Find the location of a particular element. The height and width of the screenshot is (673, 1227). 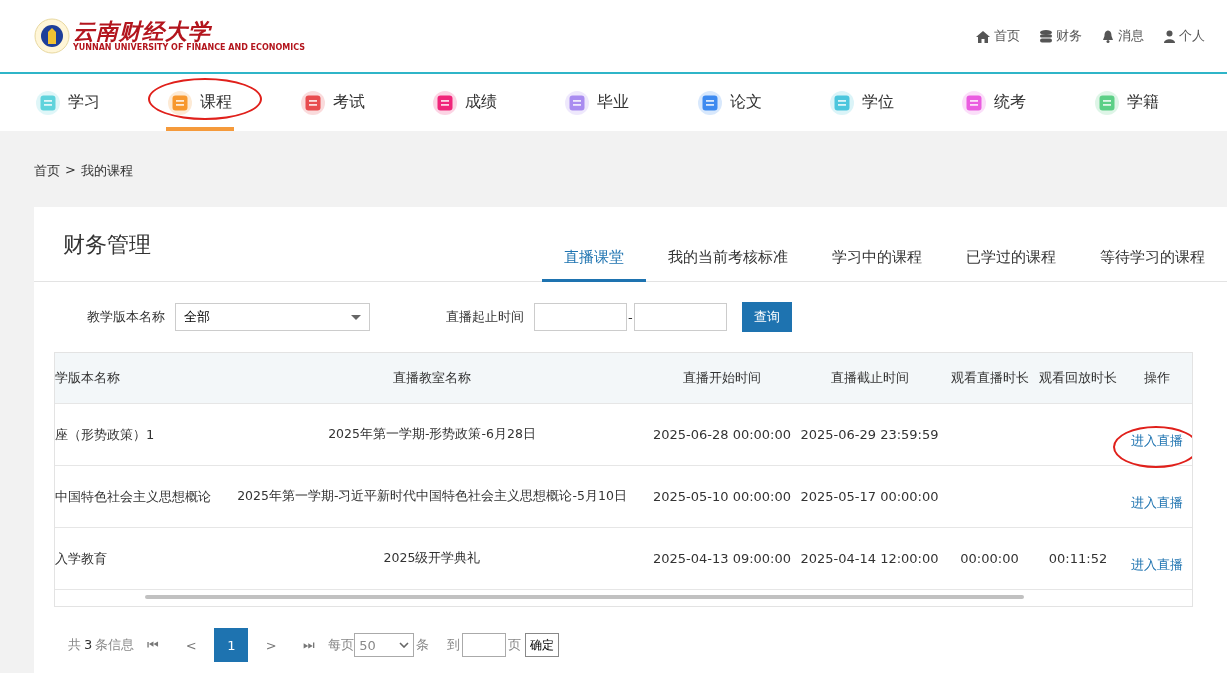

end-time-field is located at coordinates (680, 317).